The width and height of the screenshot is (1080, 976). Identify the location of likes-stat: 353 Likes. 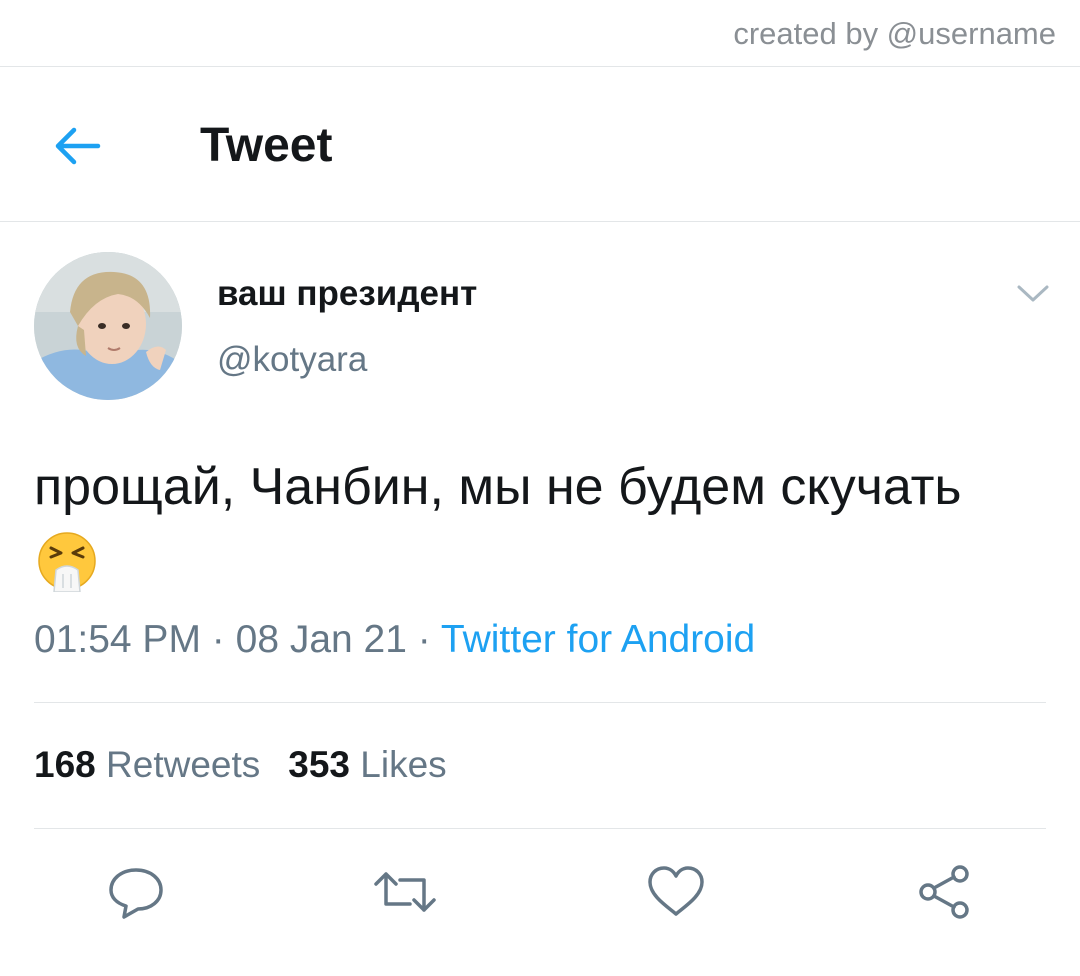
(367, 764).